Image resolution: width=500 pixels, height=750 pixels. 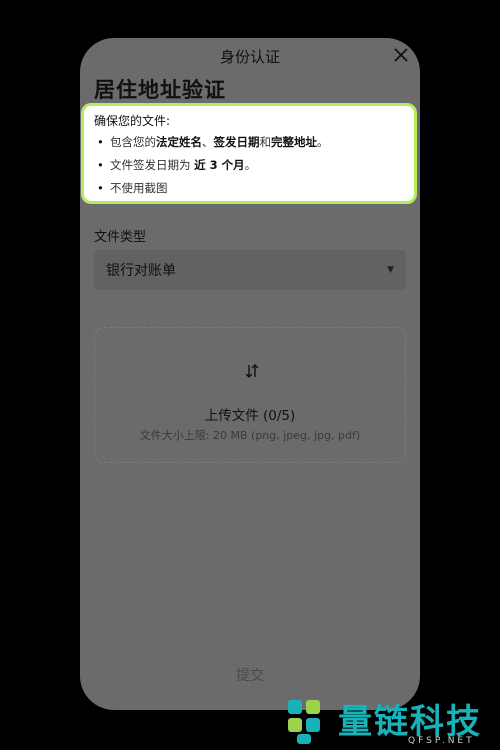 I want to click on watermark: 量链科技 QFSP.NET, so click(x=390, y=721).